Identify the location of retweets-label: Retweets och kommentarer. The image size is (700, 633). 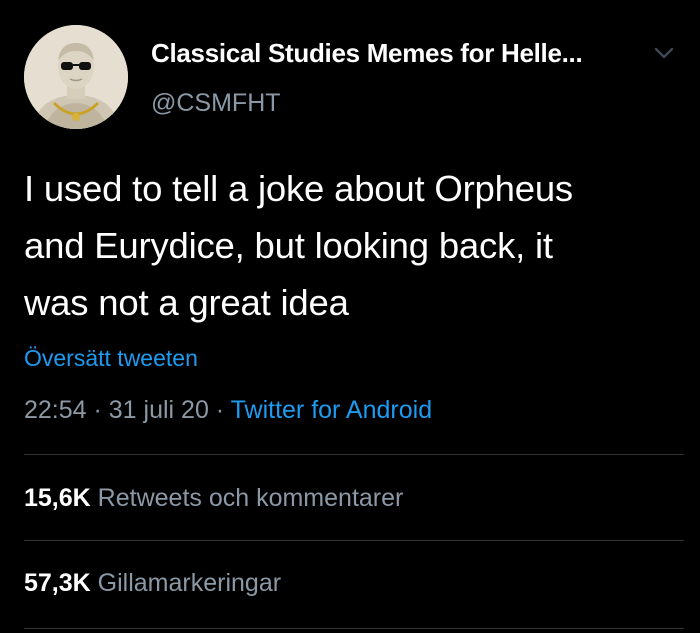
(250, 498).